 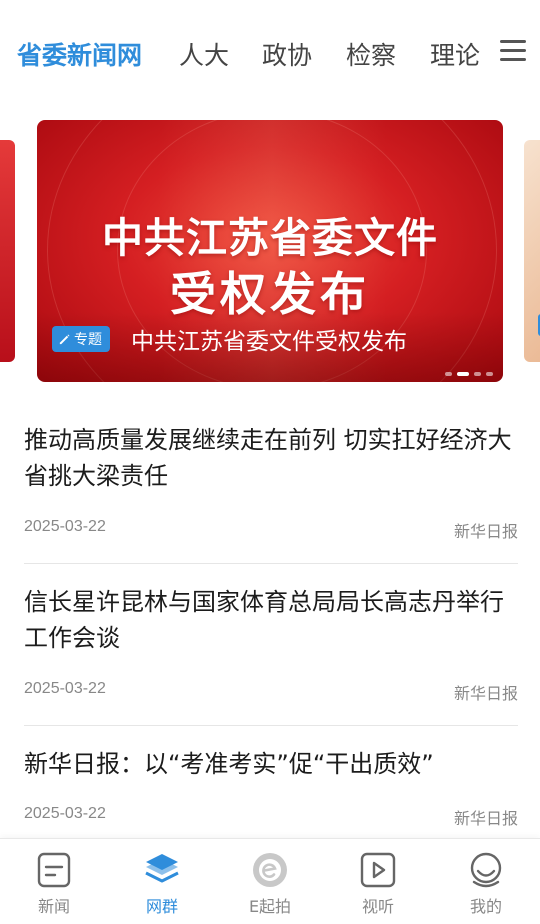 I want to click on banner-image-headline: 中共江苏省委文件, so click(x=270, y=238).